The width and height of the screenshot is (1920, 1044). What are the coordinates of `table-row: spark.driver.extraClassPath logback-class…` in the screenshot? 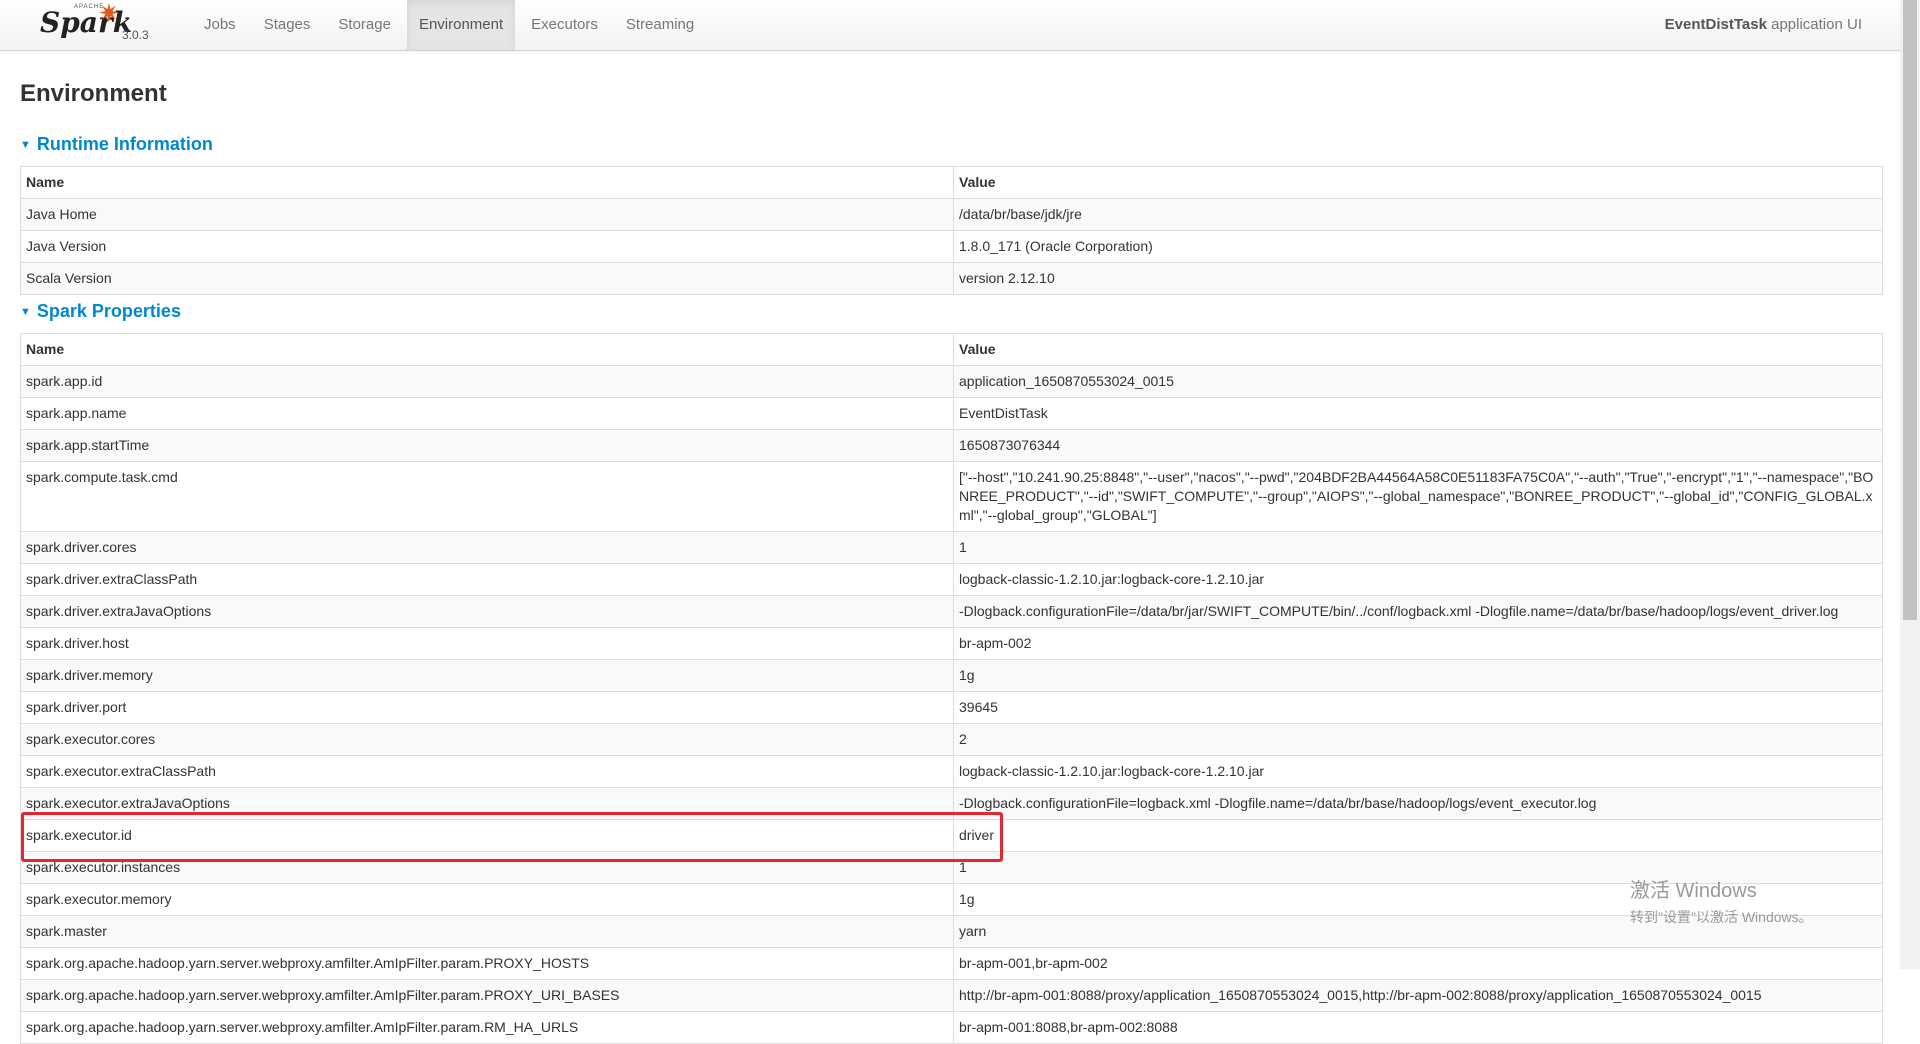 It's located at (951, 579).